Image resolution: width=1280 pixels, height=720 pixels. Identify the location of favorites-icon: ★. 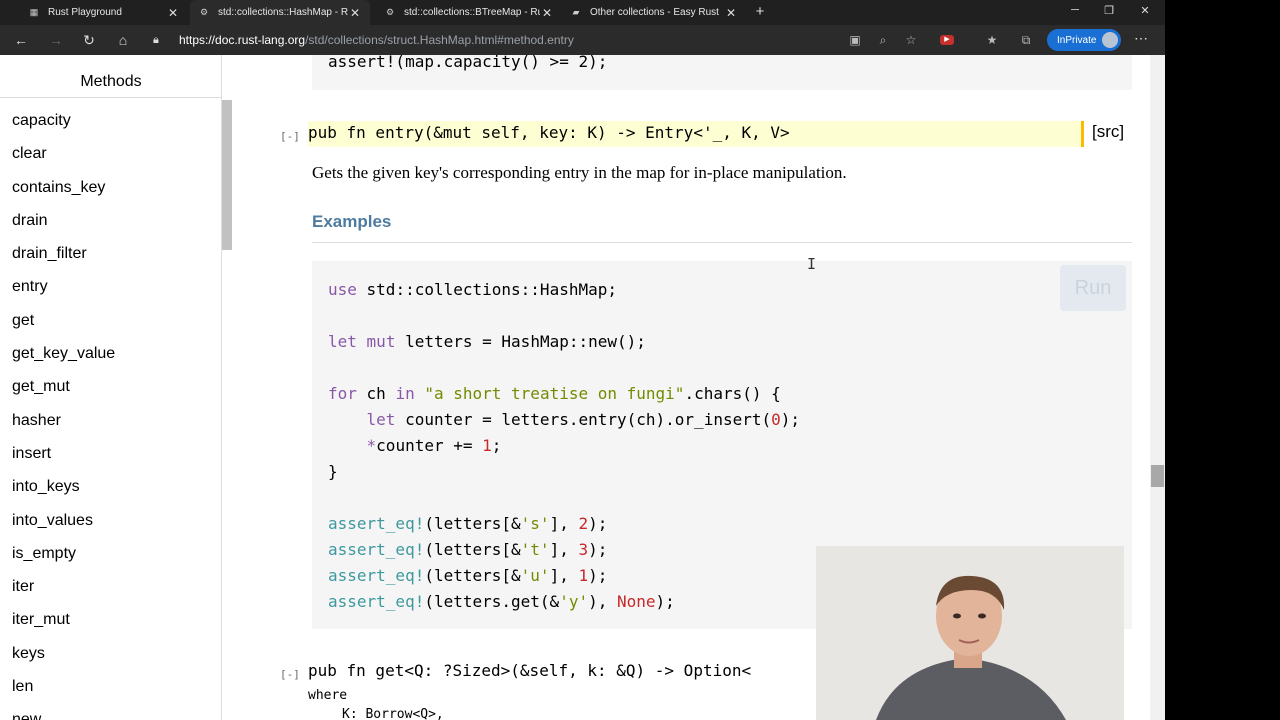
(992, 40).